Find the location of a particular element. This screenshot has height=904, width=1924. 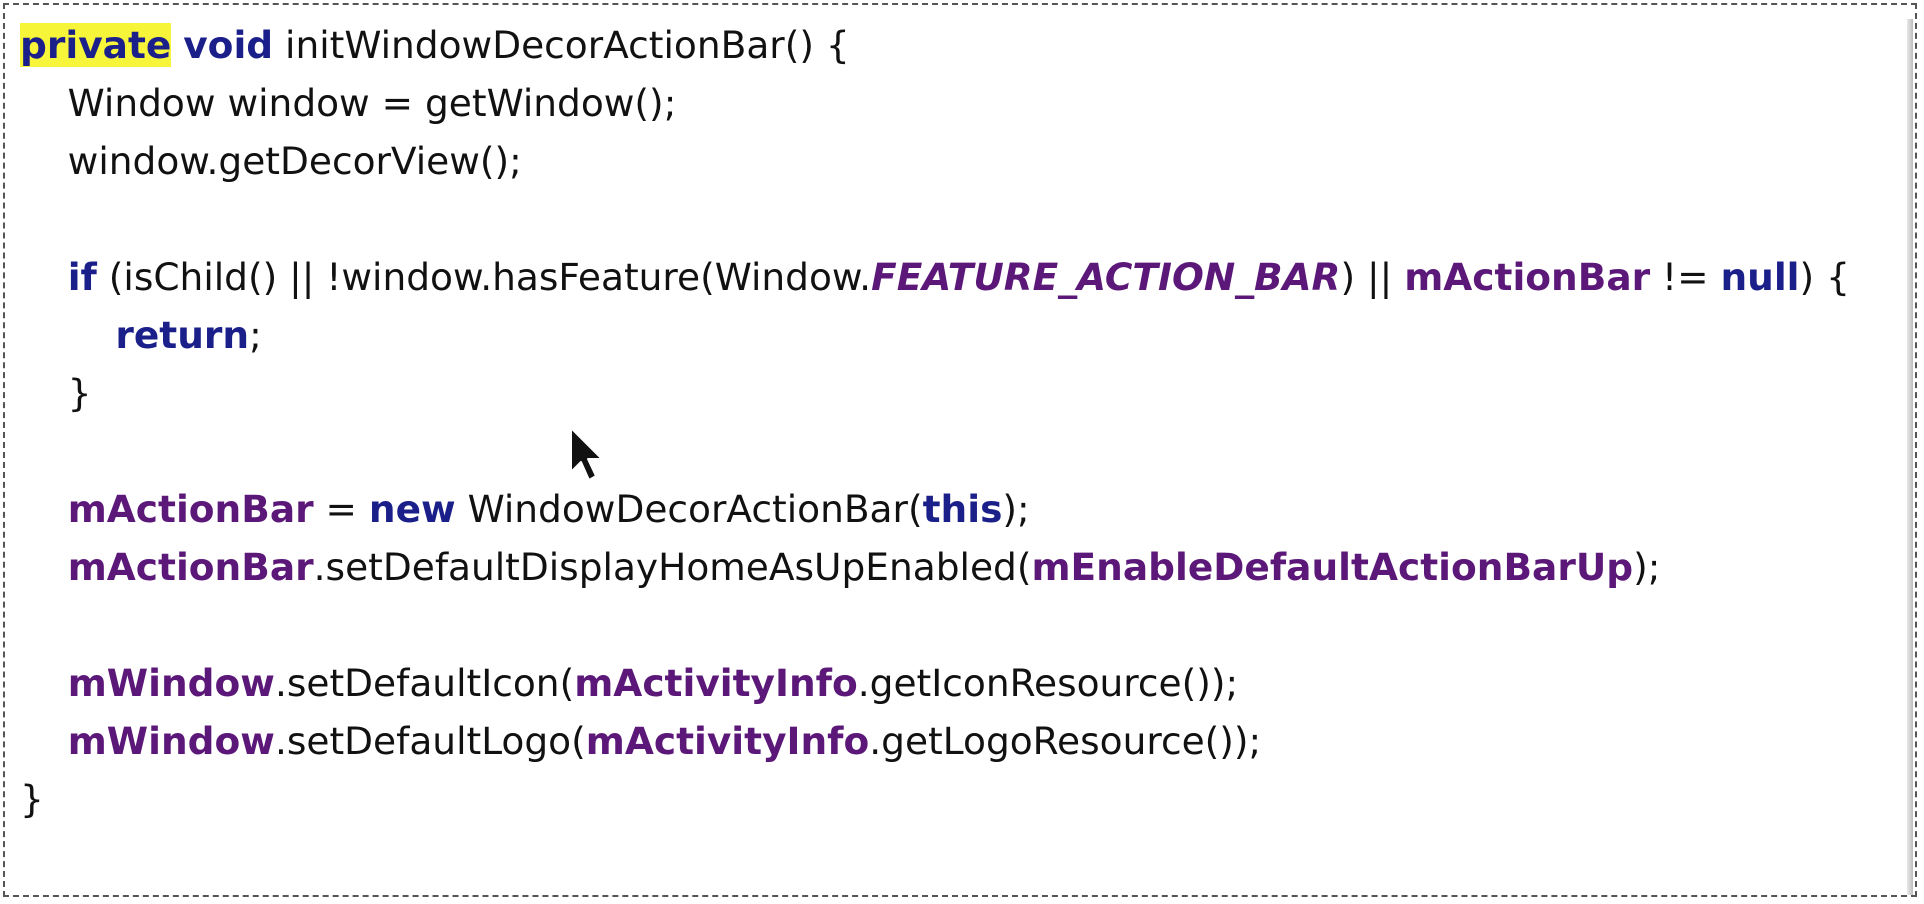

code-field: mEnableDefaultActionBarUp is located at coordinates (1332, 567).